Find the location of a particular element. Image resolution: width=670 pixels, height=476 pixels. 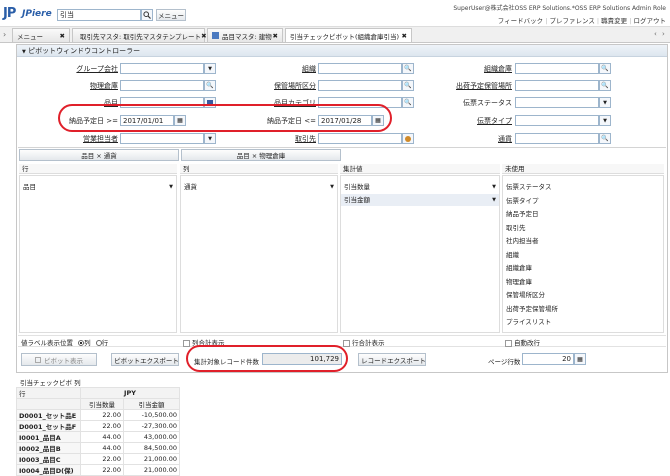

ship-storage-search: 🔍 is located at coordinates (605, 85).